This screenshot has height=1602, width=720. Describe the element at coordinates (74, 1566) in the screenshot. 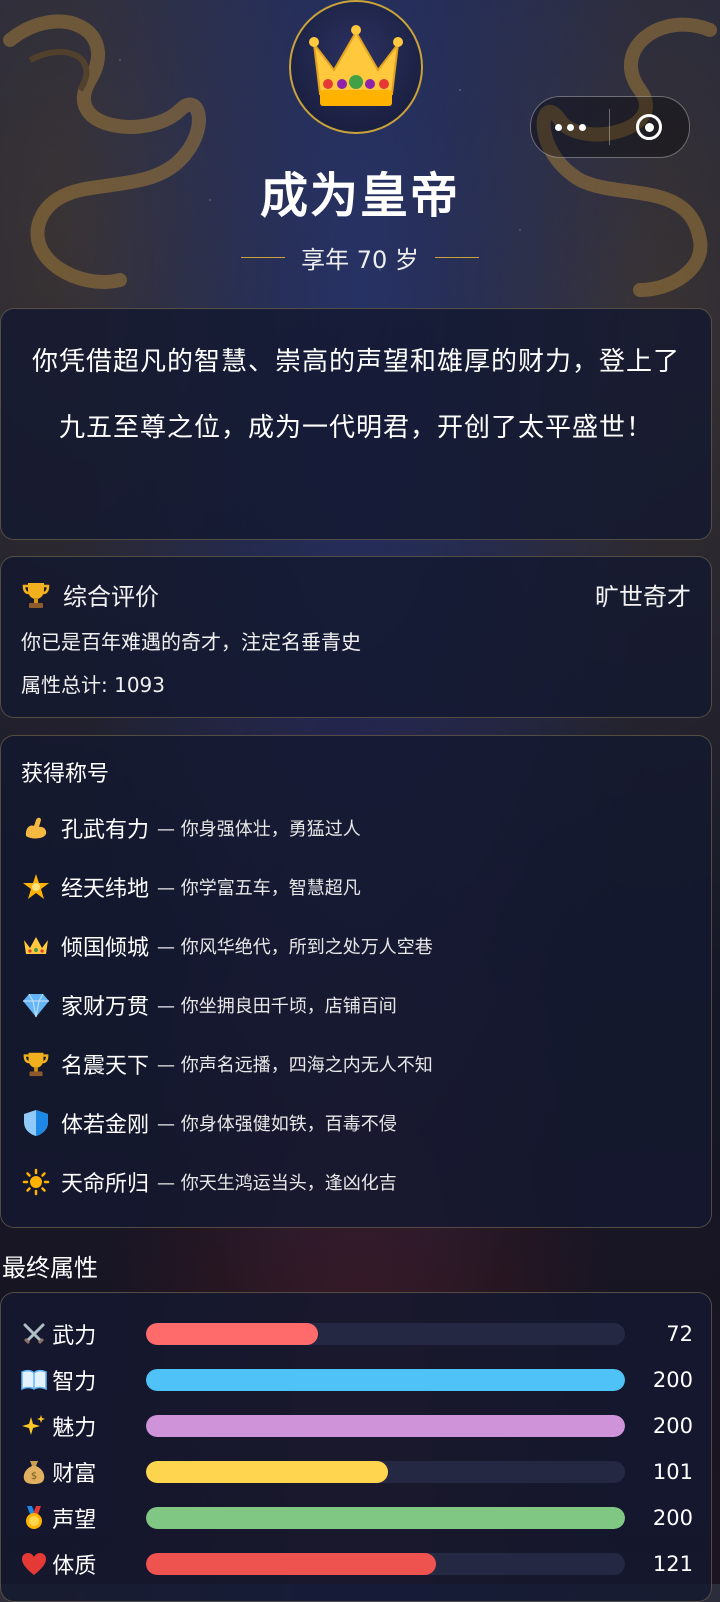

I see `attribute-label: 体质` at that location.